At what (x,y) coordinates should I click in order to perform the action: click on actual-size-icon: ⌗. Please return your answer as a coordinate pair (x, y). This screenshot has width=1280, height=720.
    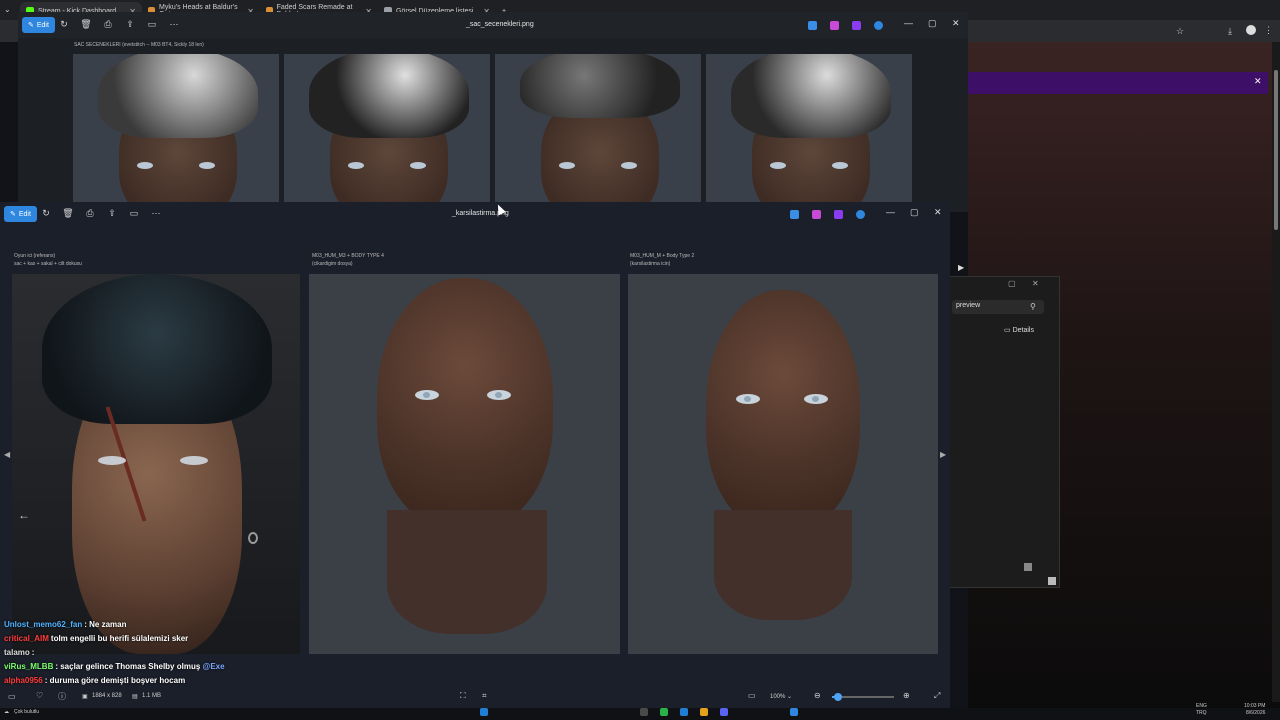
    Looking at the image, I should click on (484, 696).